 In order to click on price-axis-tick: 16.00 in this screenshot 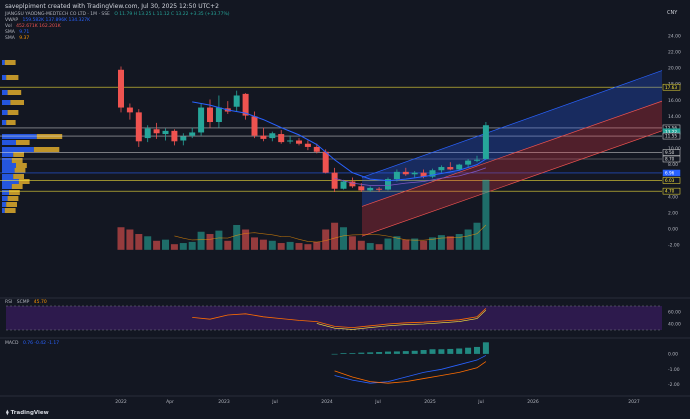, I will do `click(674, 101)`.